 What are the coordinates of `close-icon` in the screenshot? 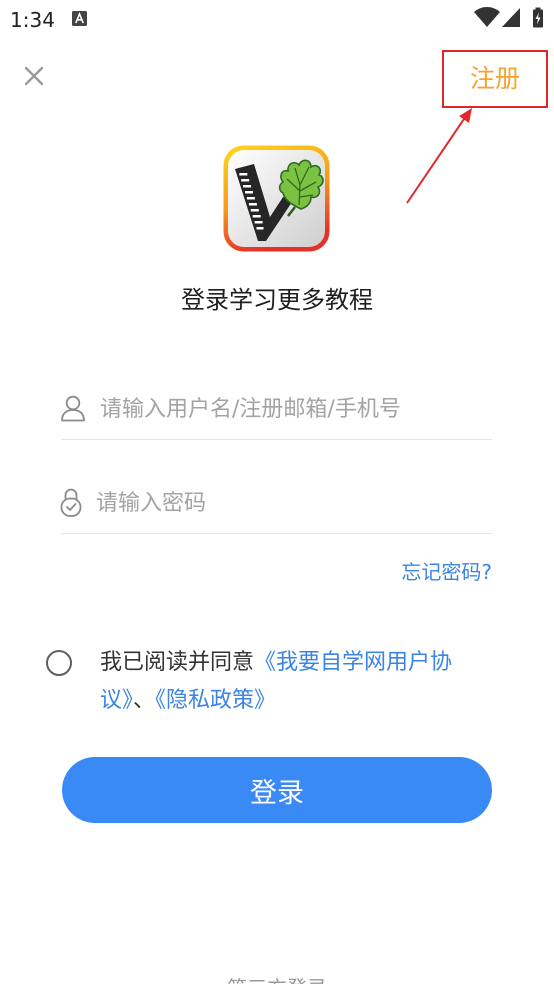 It's located at (34, 76).